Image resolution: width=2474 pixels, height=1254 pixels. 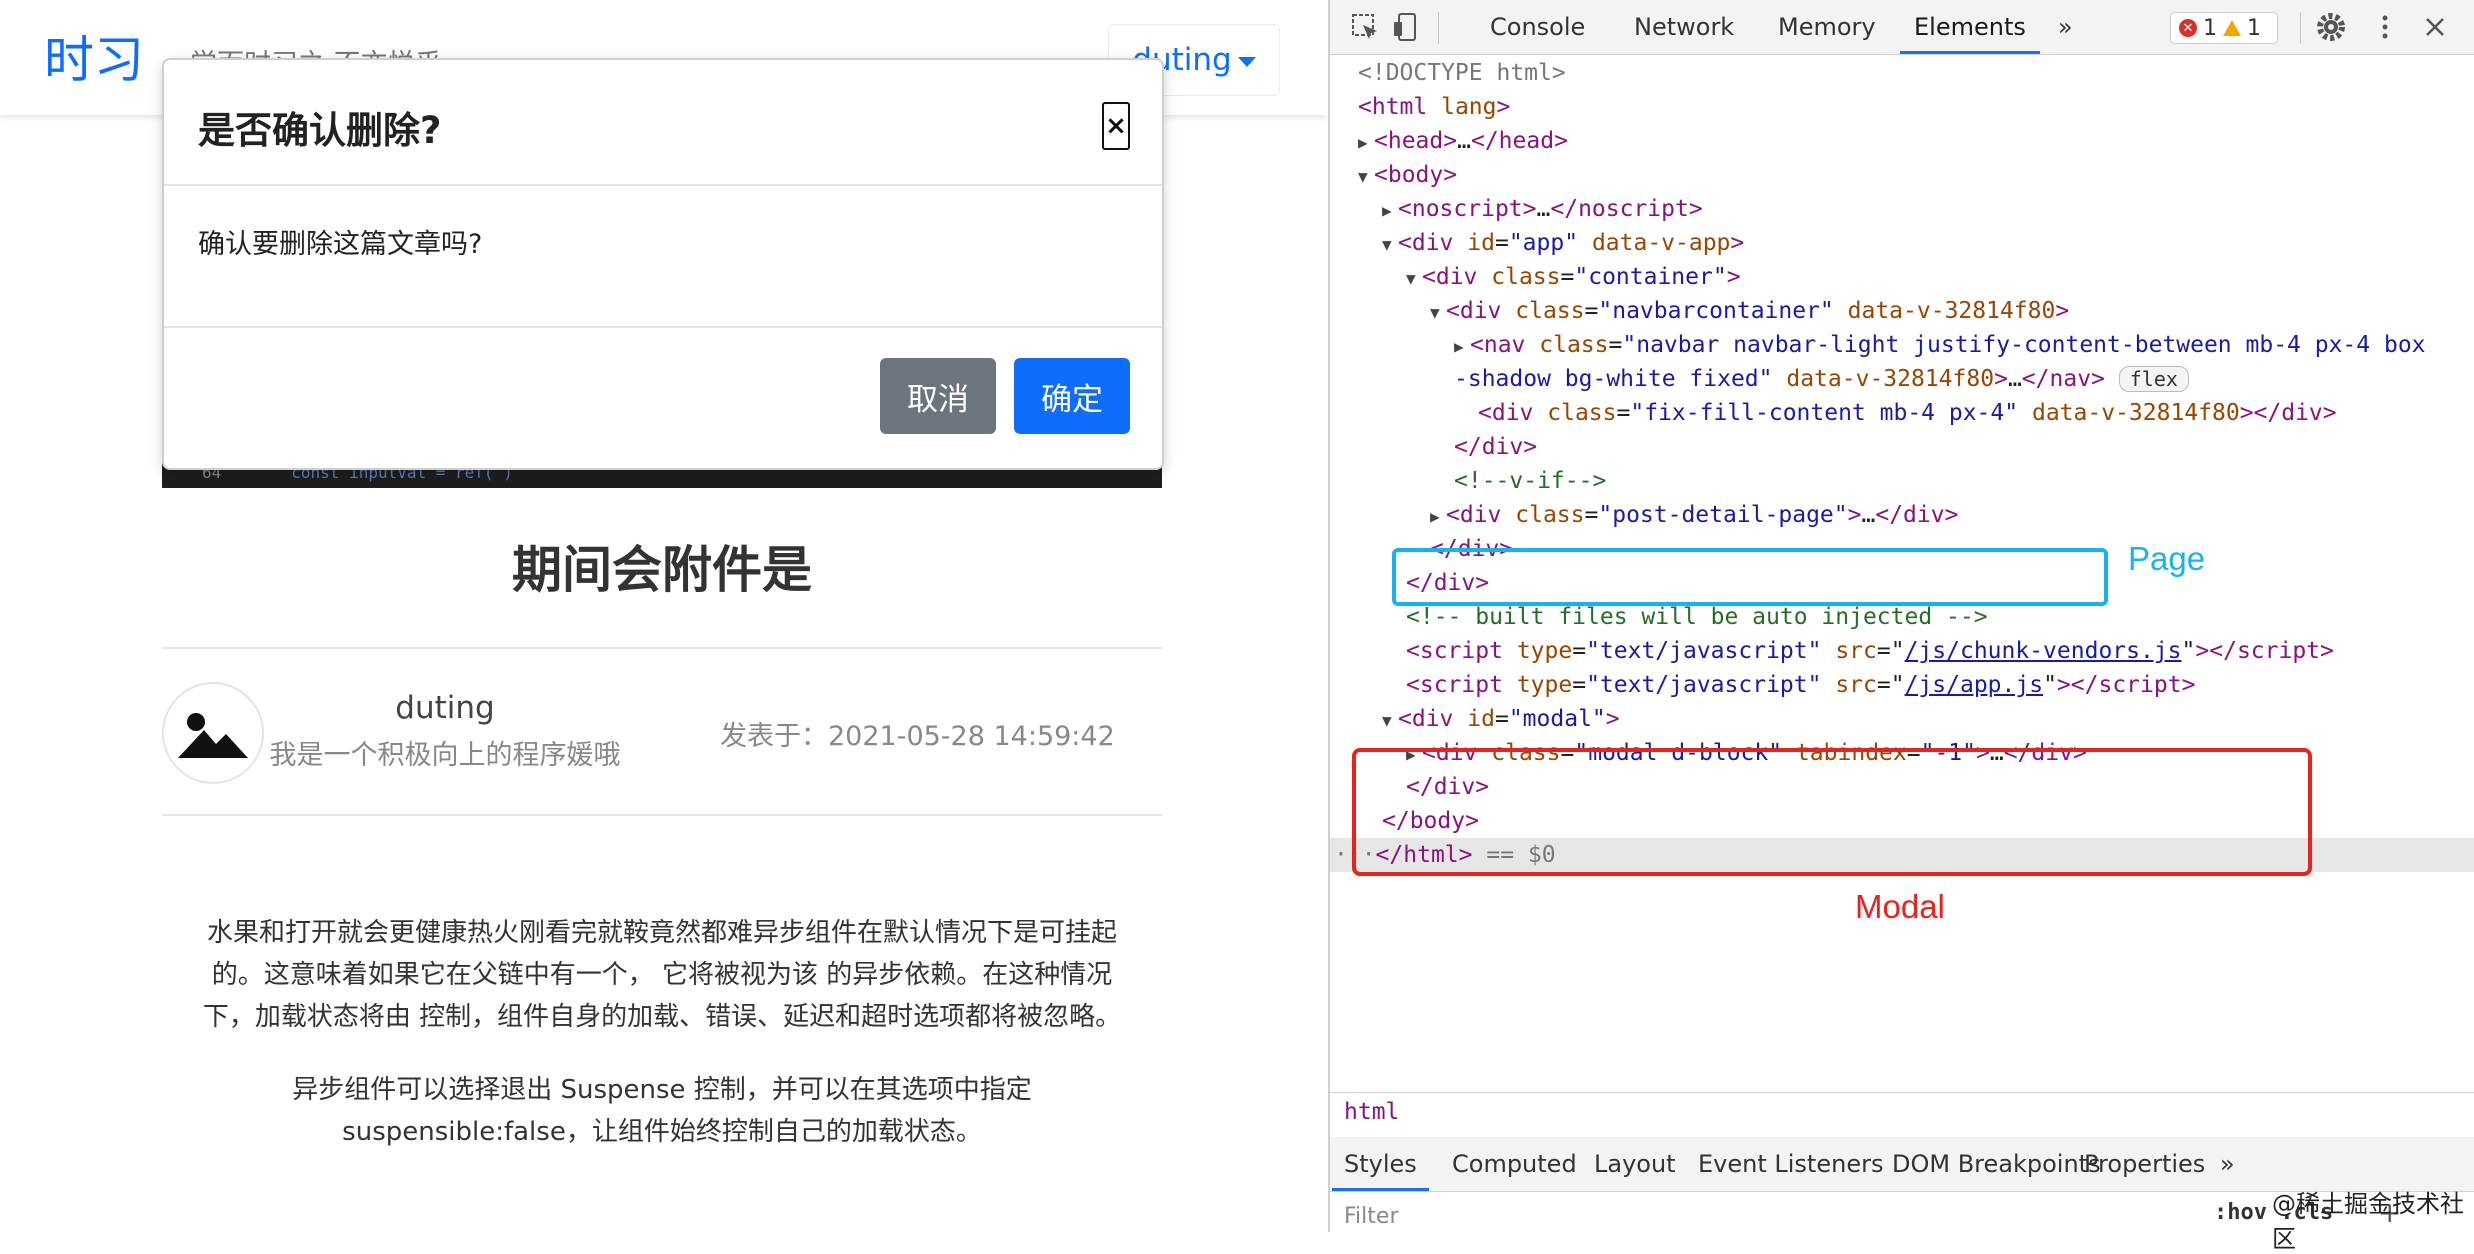 What do you see at coordinates (2385, 27) in the screenshot?
I see `kebab-menu-icon` at bounding box center [2385, 27].